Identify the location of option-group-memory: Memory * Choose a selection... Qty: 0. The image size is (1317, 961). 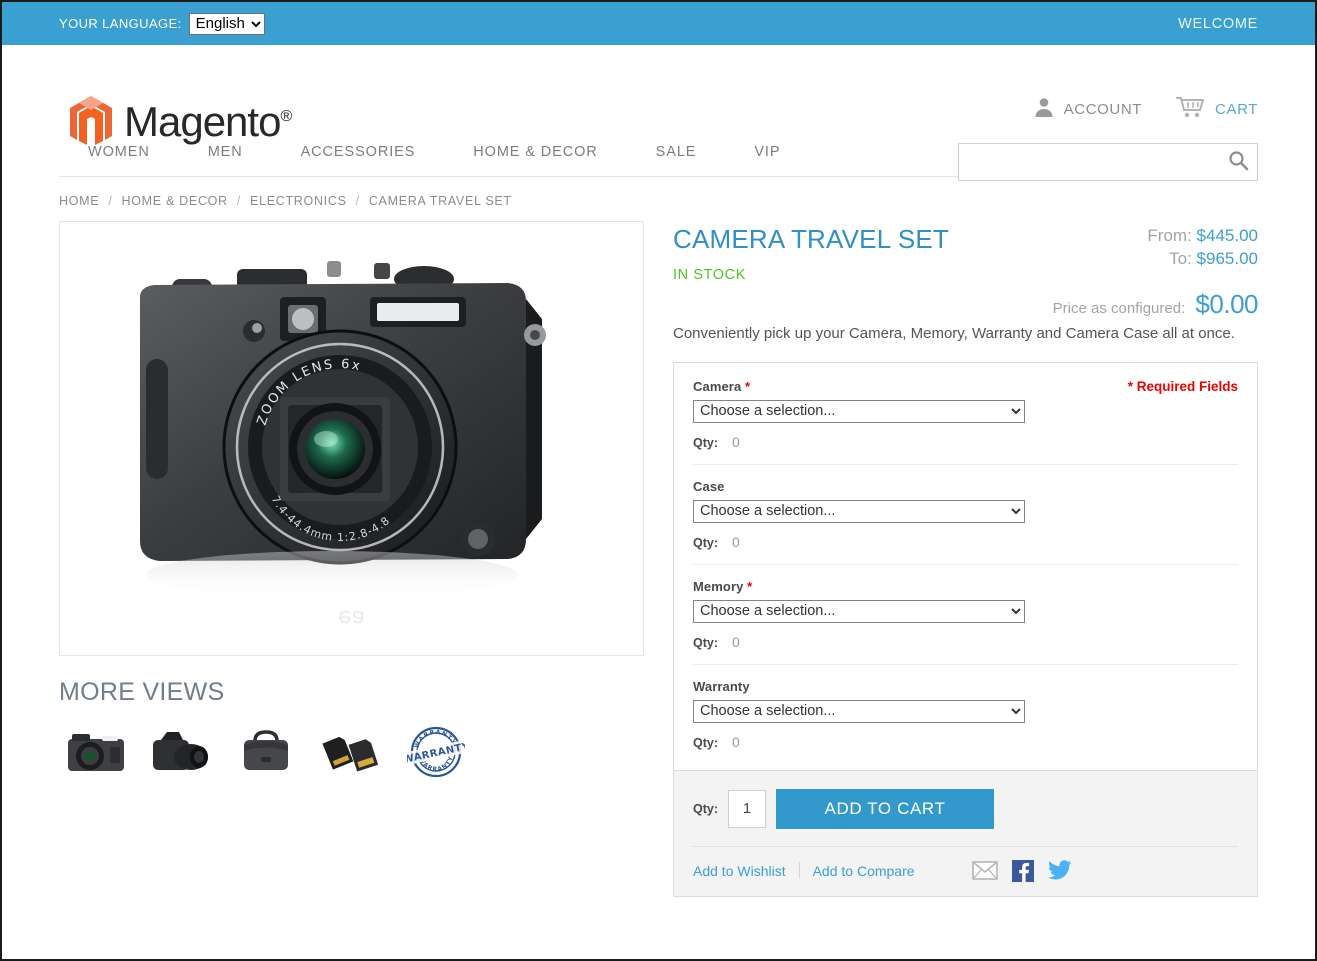
(965, 613).